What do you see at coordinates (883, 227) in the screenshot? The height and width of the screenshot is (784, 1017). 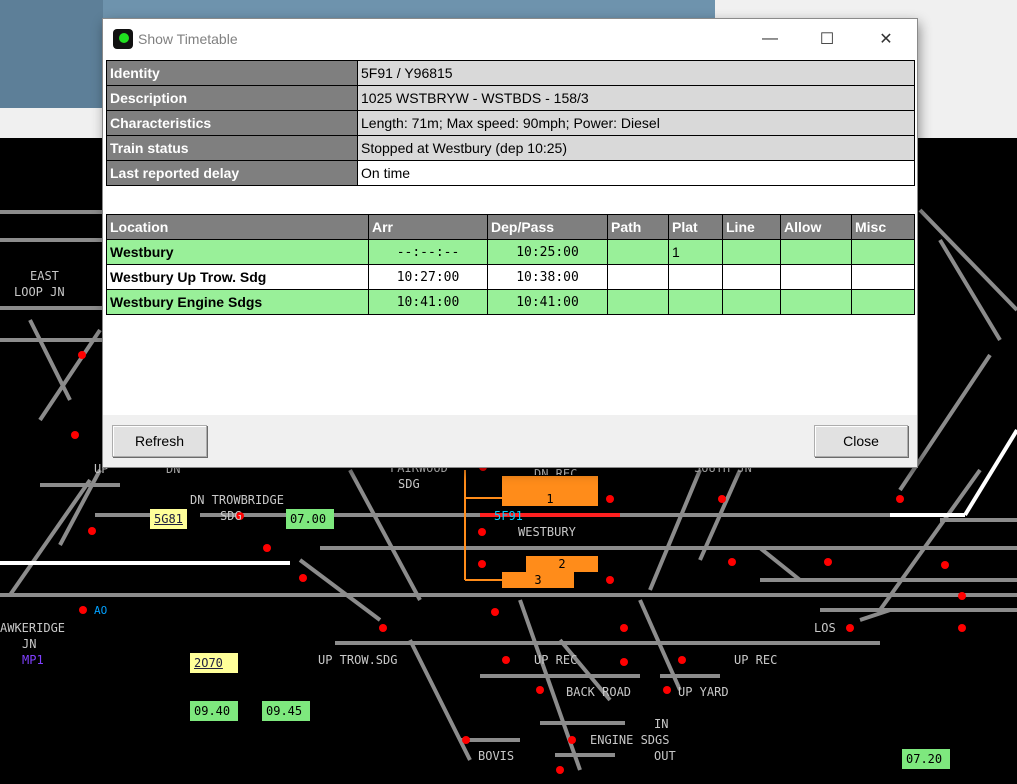 I see `col-misc: Misc` at bounding box center [883, 227].